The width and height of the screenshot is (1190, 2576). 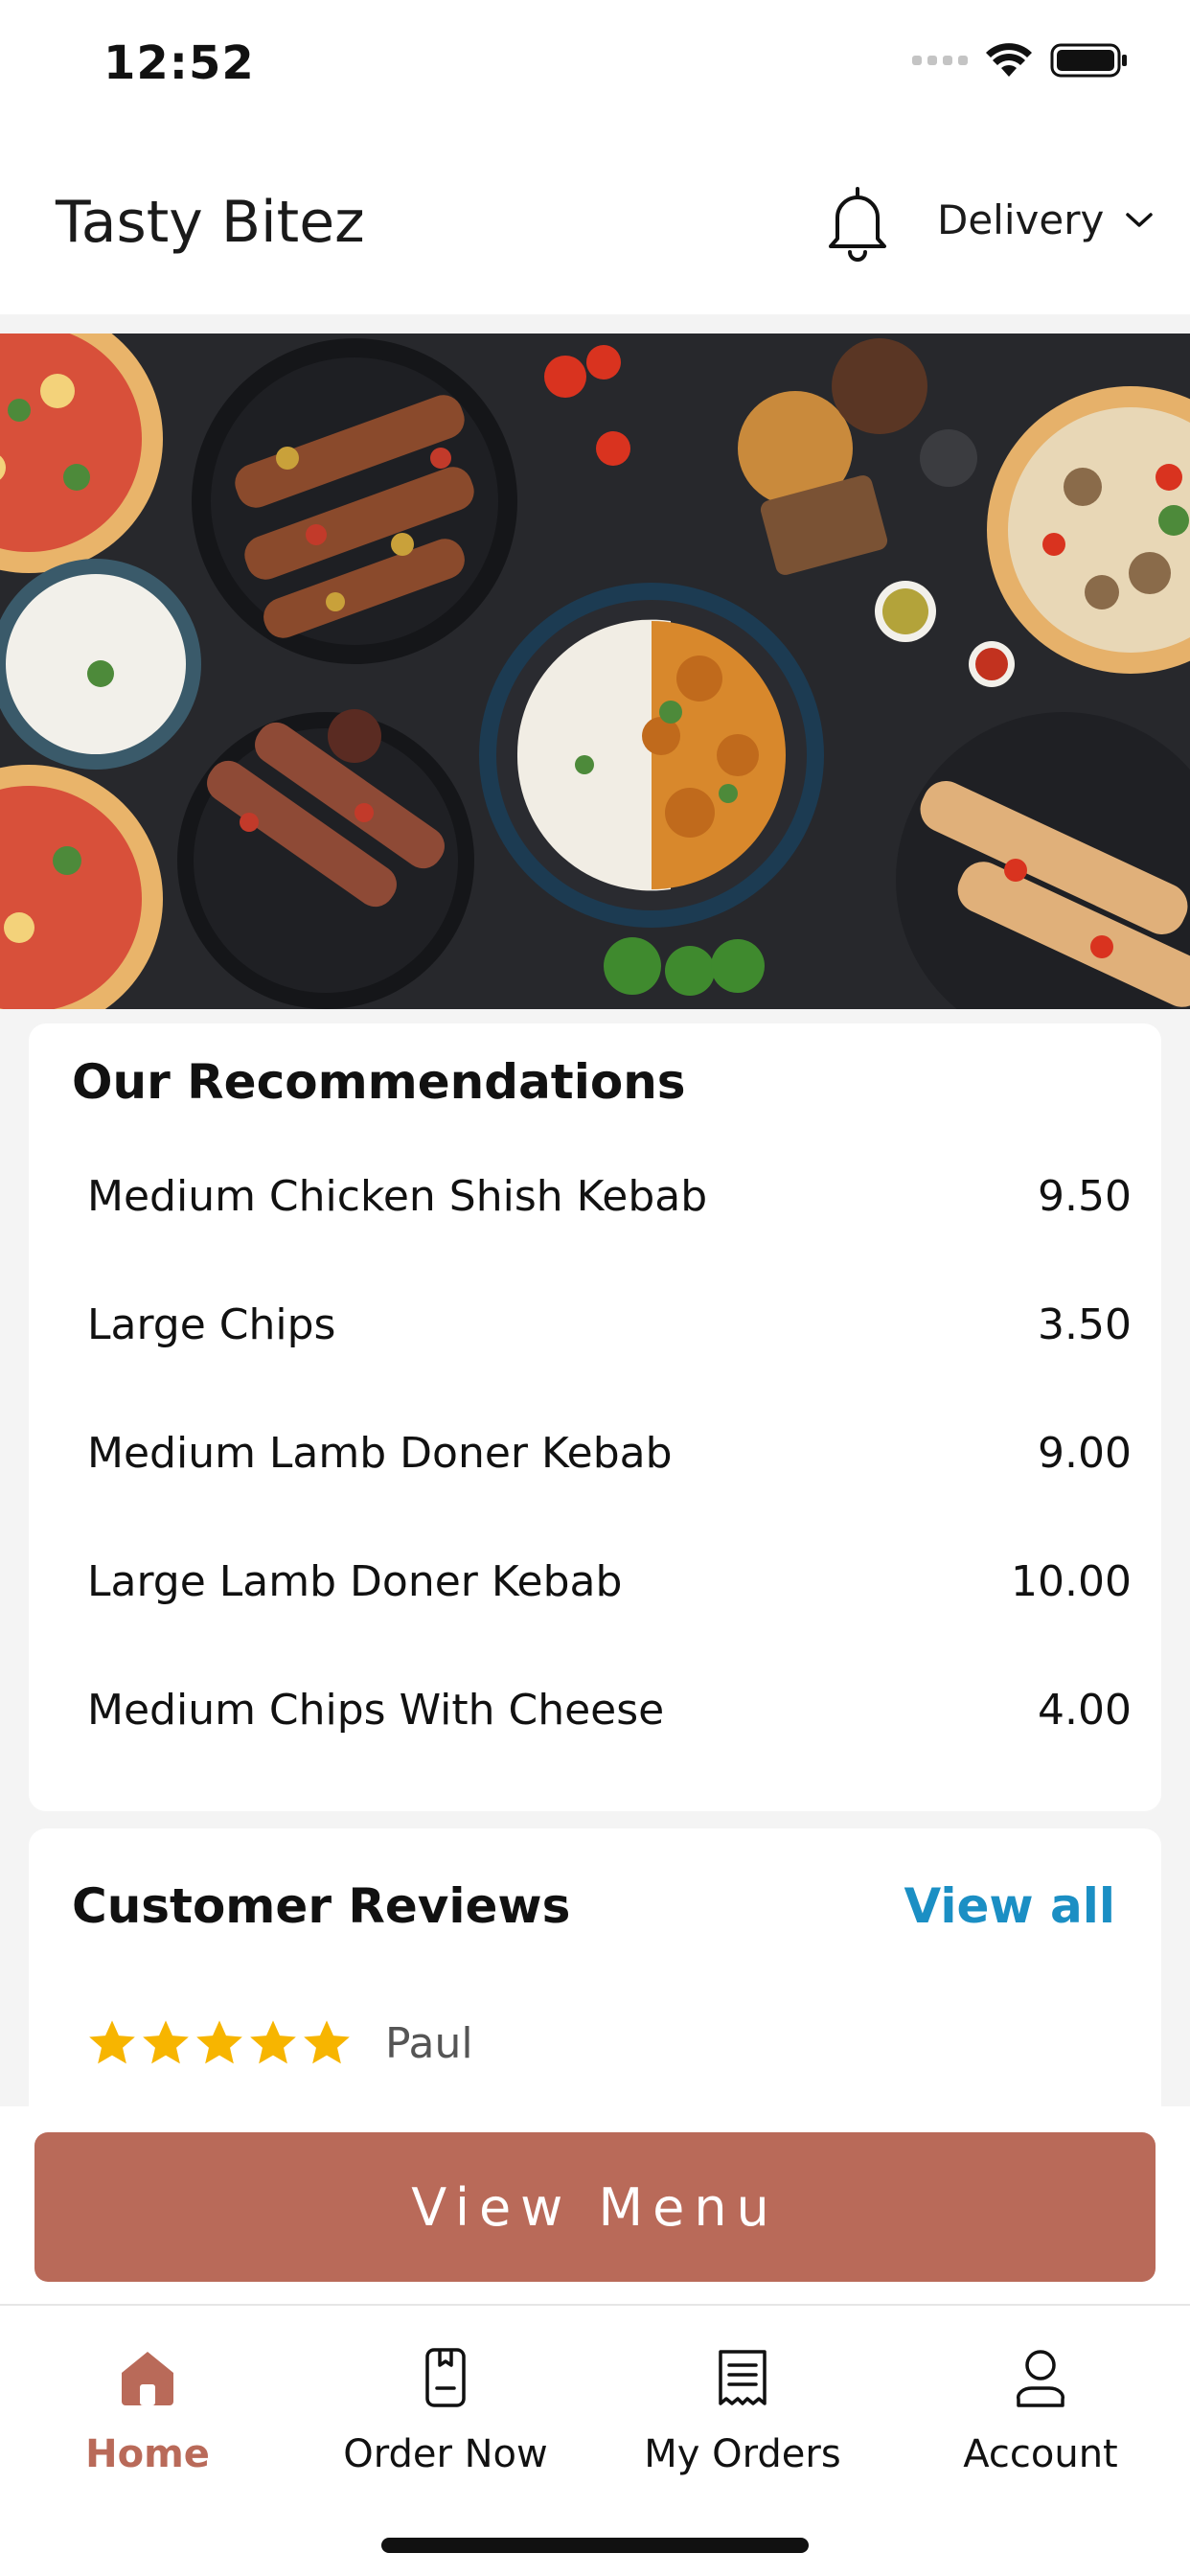 I want to click on wifi-icon, so click(x=1009, y=60).